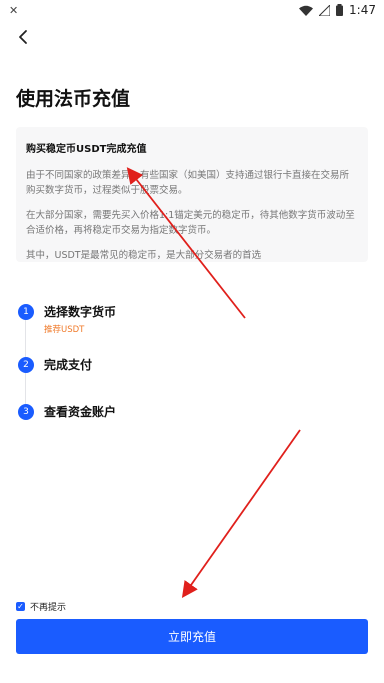 This screenshot has width=384, height=683. I want to click on step-number-badge: 2, so click(26, 365).